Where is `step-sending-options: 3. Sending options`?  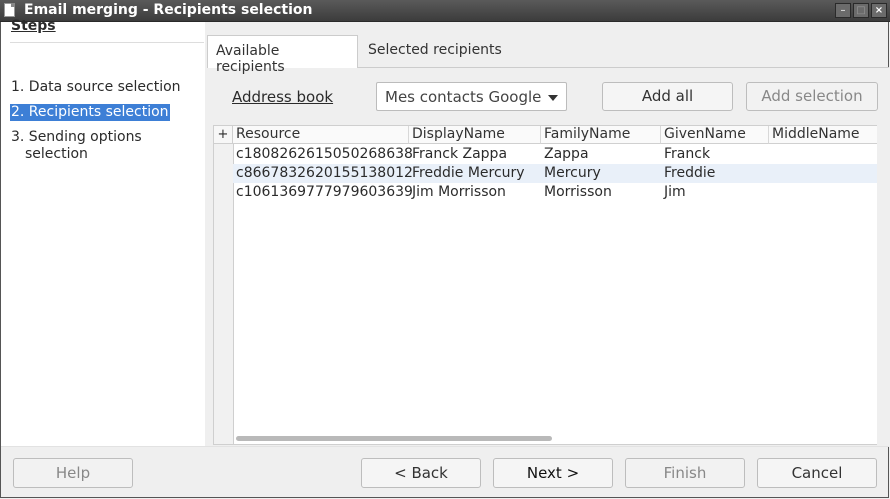
step-sending-options: 3. Sending options is located at coordinates (76, 137).